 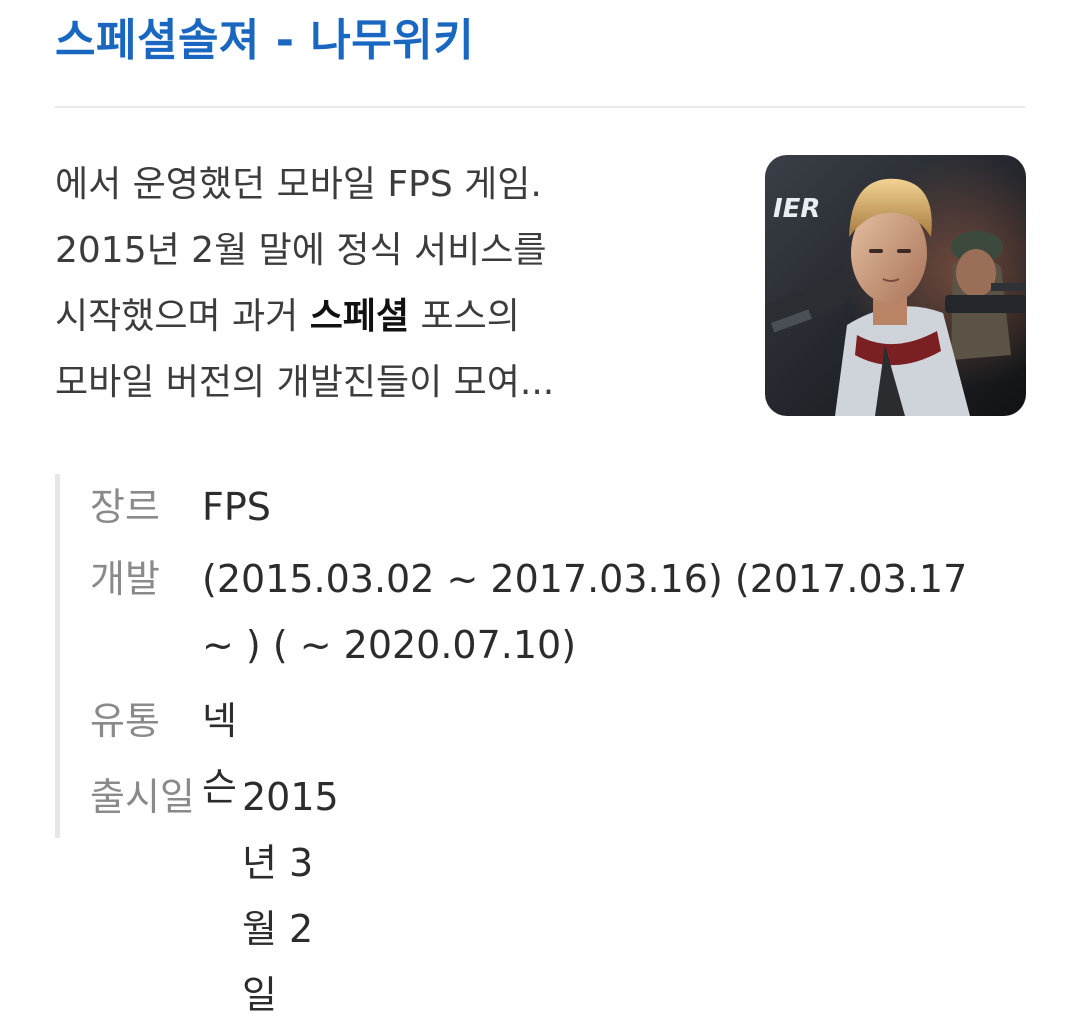 I want to click on snippet-line: 2015년 2월 말에 정식 서비스를, so click(x=301, y=250).